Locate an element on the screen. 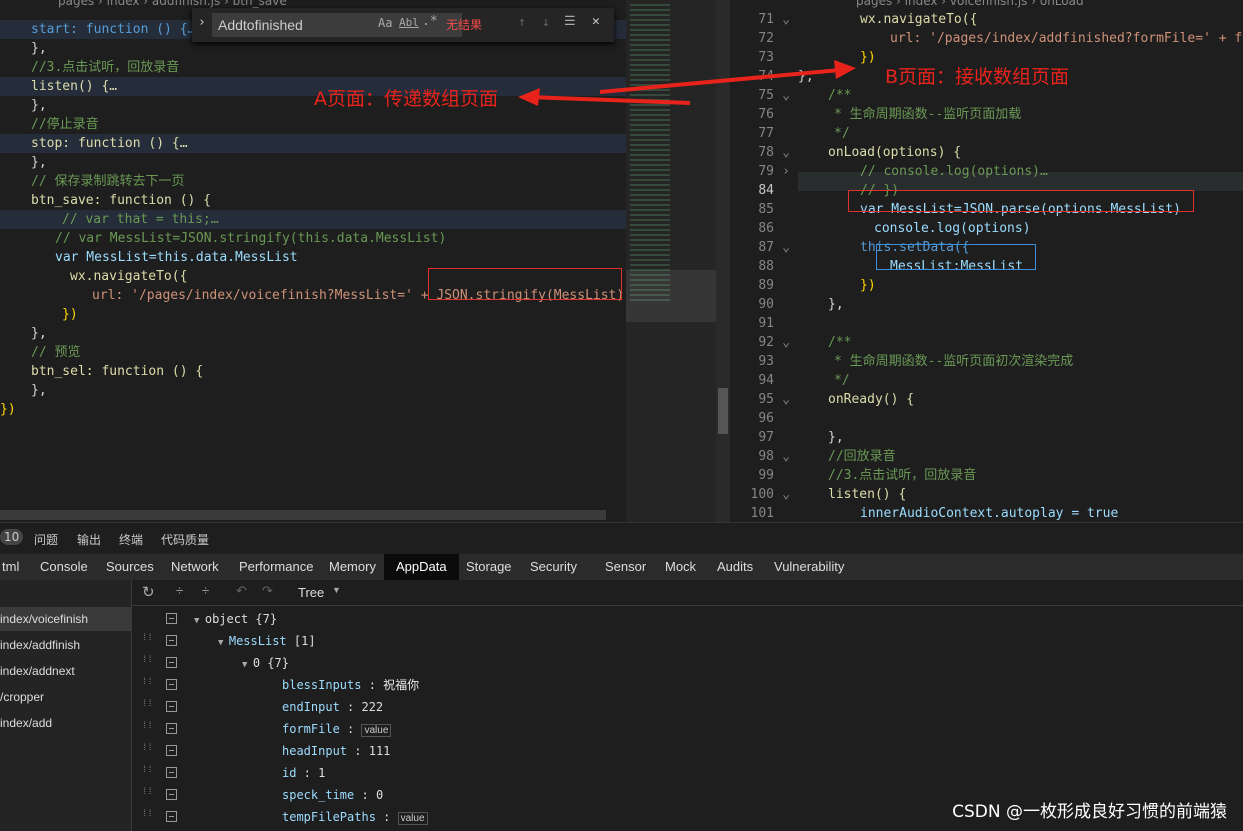 The width and height of the screenshot is (1243, 831). tab-output: 输出 is located at coordinates (89, 539).